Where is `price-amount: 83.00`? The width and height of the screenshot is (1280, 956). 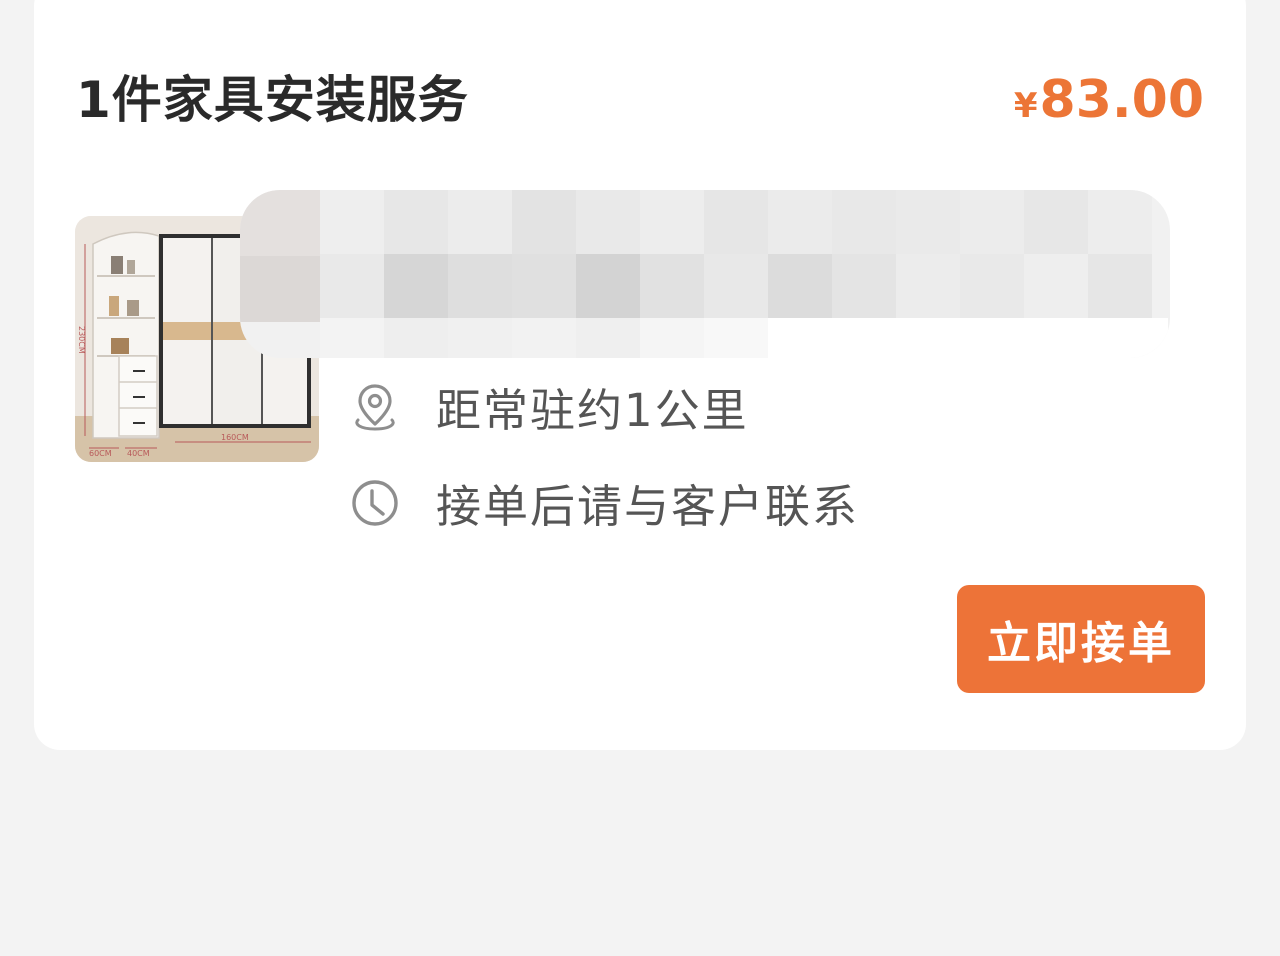
price-amount: 83.00 is located at coordinates (1121, 100).